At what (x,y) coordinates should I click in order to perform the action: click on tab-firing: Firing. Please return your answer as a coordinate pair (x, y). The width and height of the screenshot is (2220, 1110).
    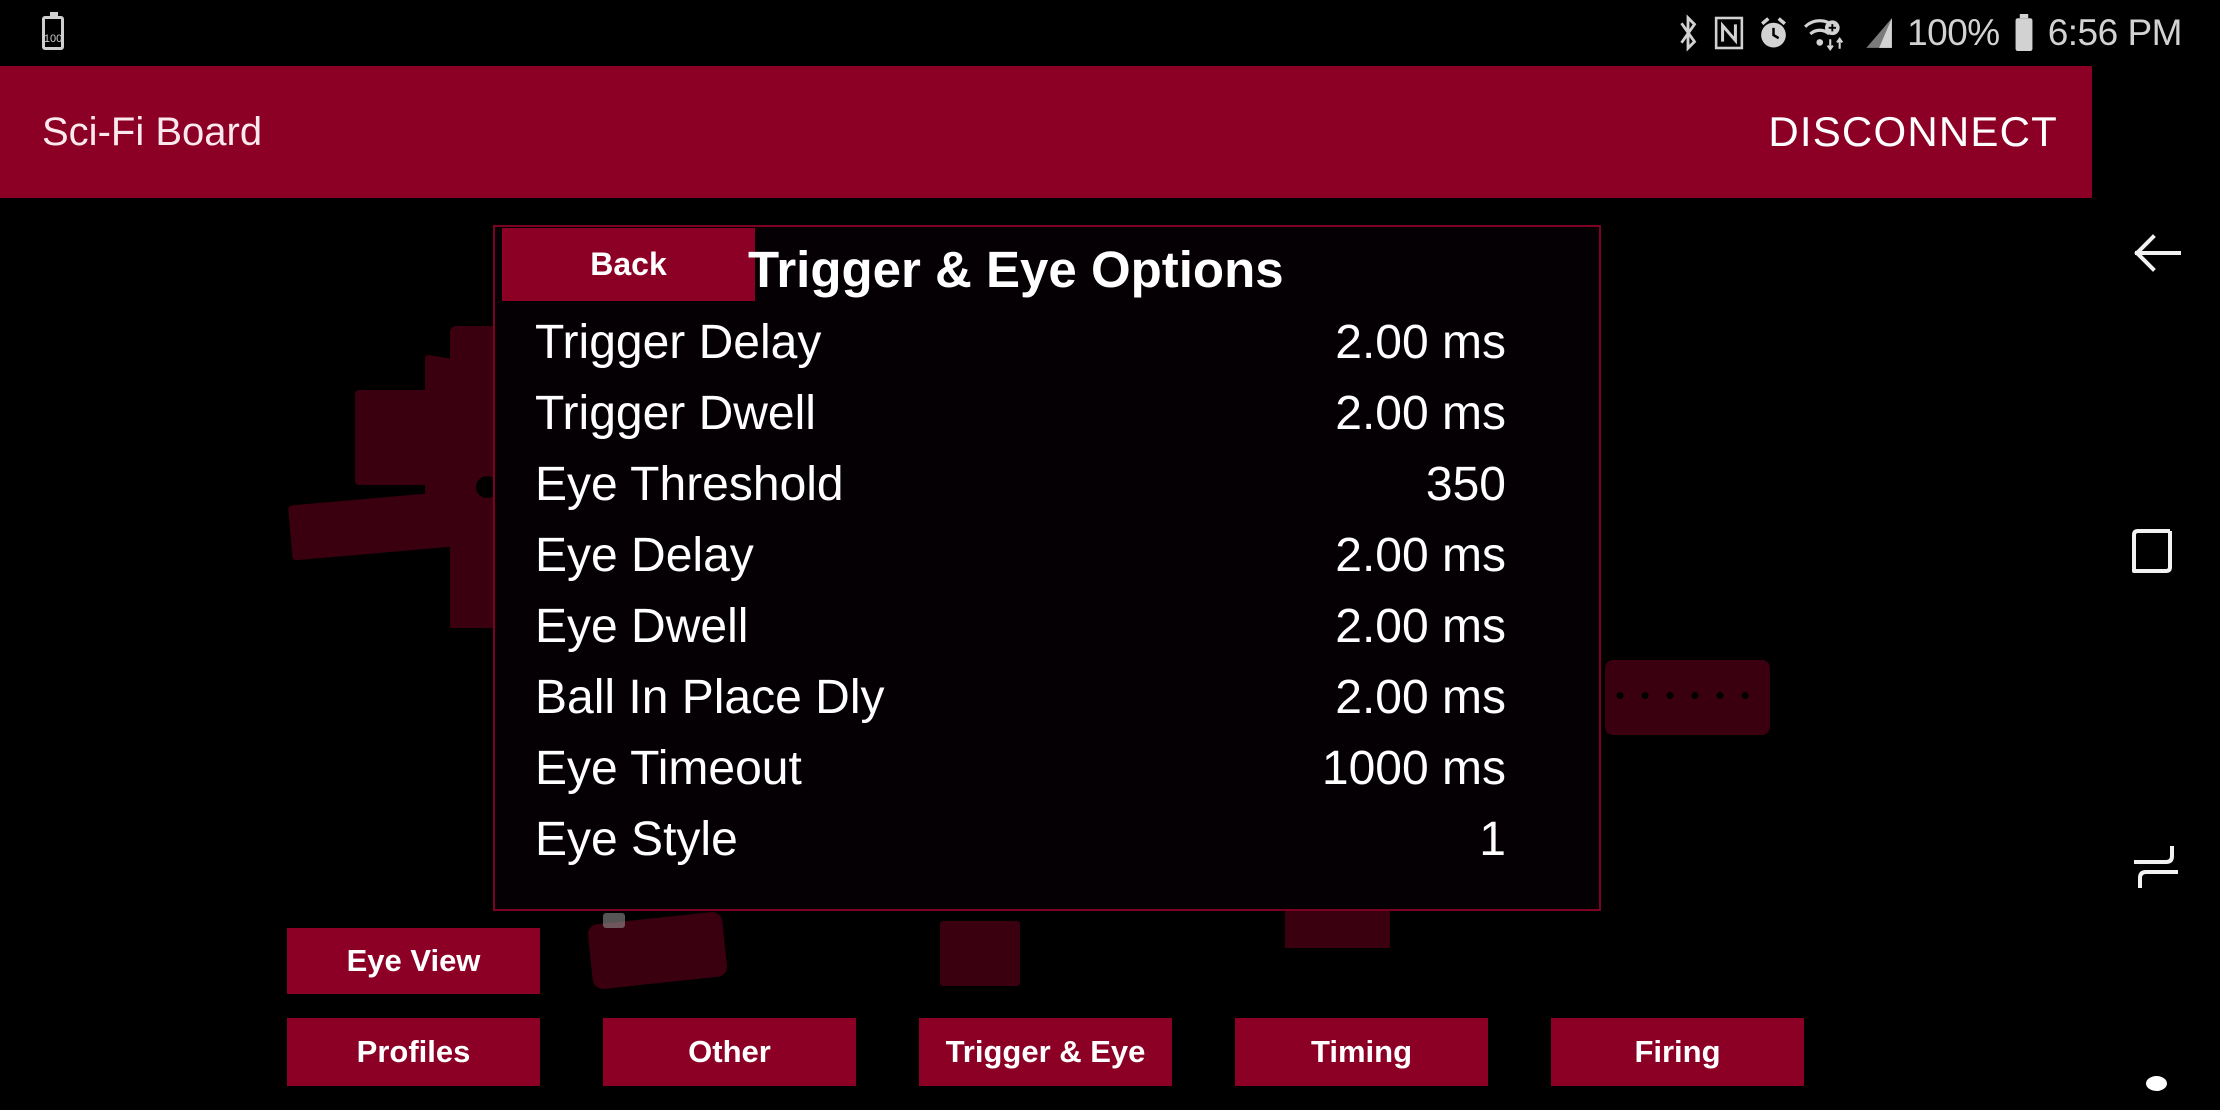
    Looking at the image, I should click on (1677, 1052).